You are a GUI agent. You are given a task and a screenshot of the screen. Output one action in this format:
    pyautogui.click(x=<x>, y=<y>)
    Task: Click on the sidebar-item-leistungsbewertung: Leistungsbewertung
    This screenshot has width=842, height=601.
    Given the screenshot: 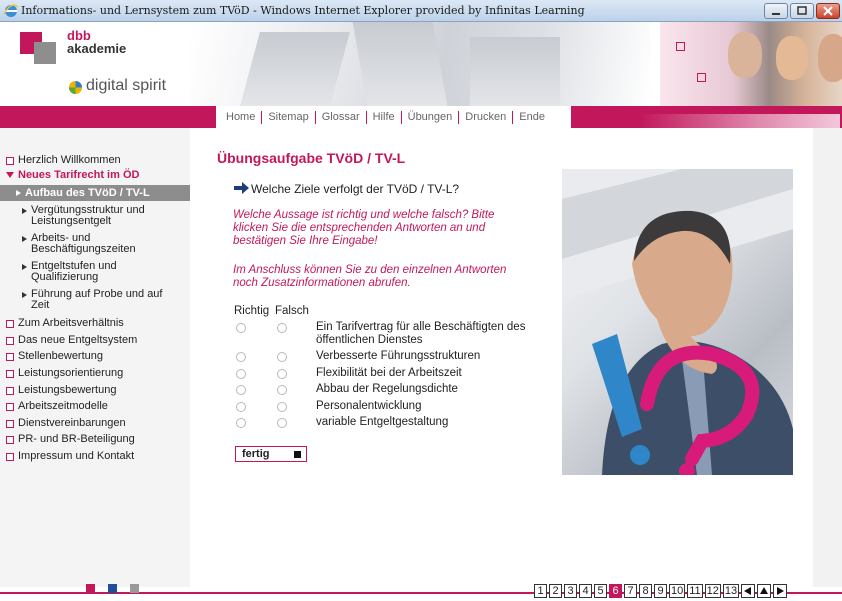 What is the action you would take?
    pyautogui.click(x=61, y=390)
    